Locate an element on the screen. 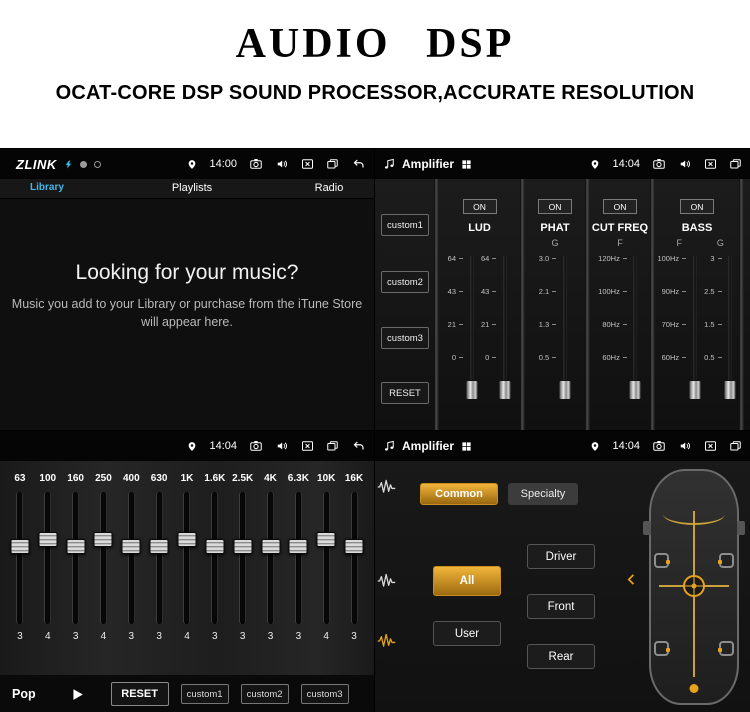 This screenshot has height=712, width=750. eq-custom1-button: custom1 is located at coordinates (204, 694).